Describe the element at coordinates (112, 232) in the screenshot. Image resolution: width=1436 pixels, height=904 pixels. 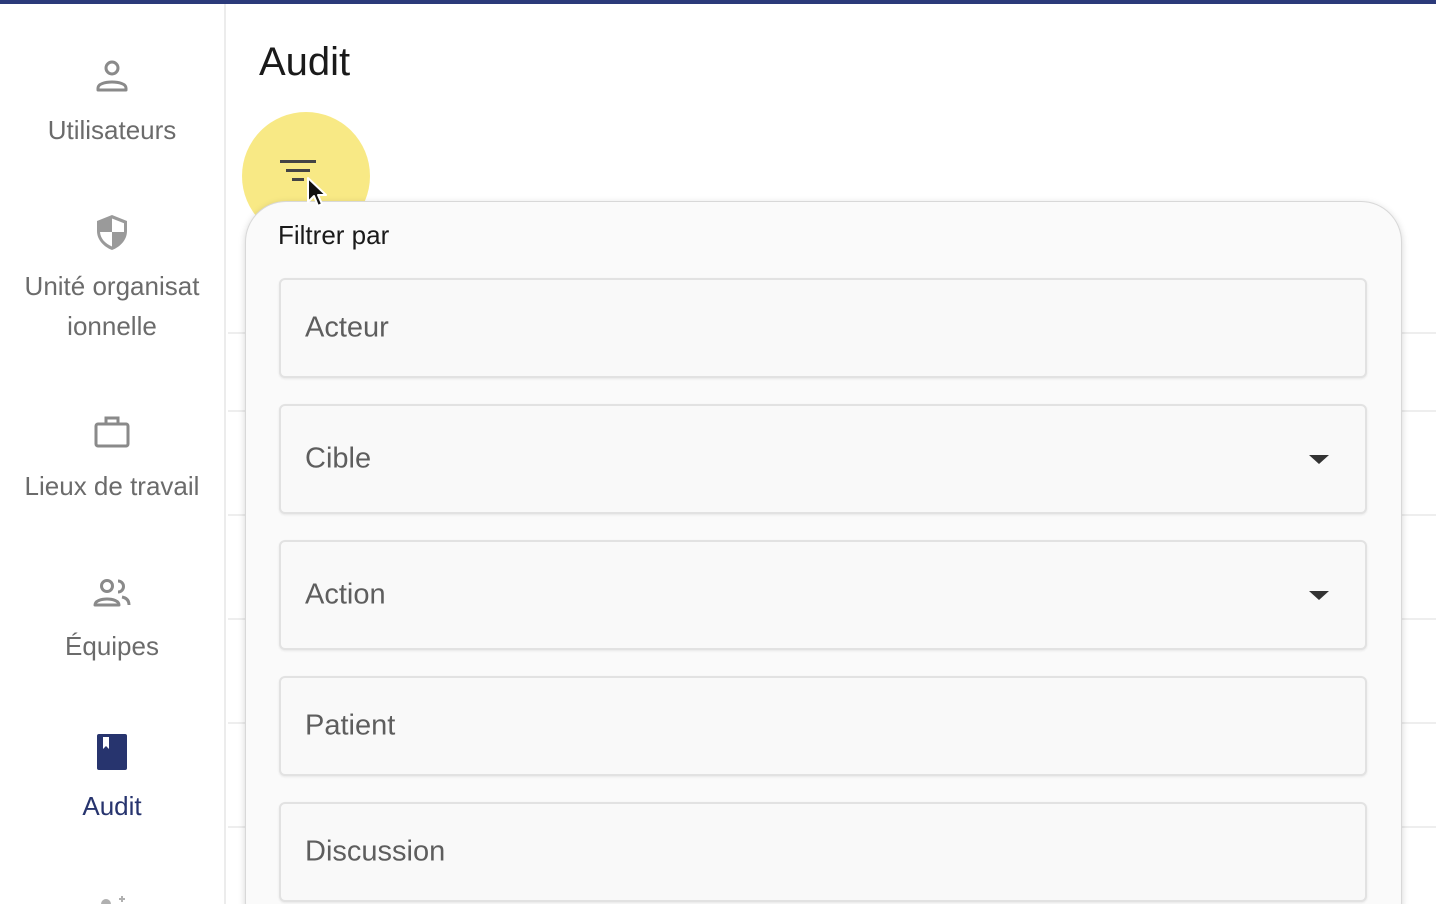
I see `shield-icon` at that location.